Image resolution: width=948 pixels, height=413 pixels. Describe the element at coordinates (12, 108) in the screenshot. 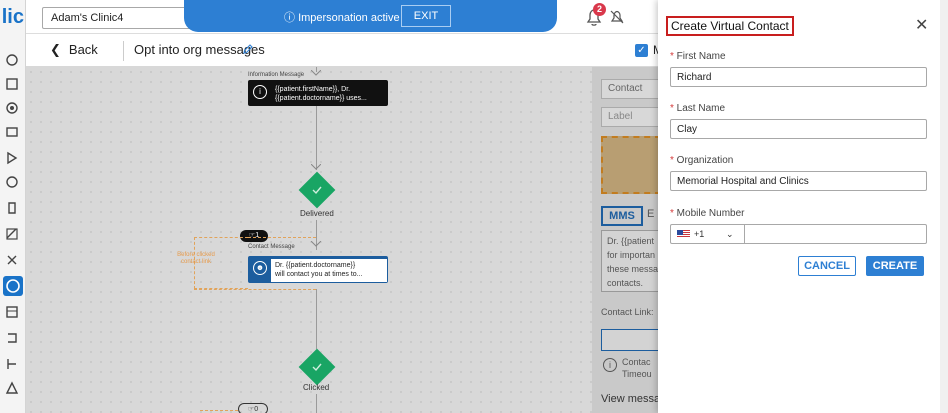

I see `nav-item-3-icon` at that location.